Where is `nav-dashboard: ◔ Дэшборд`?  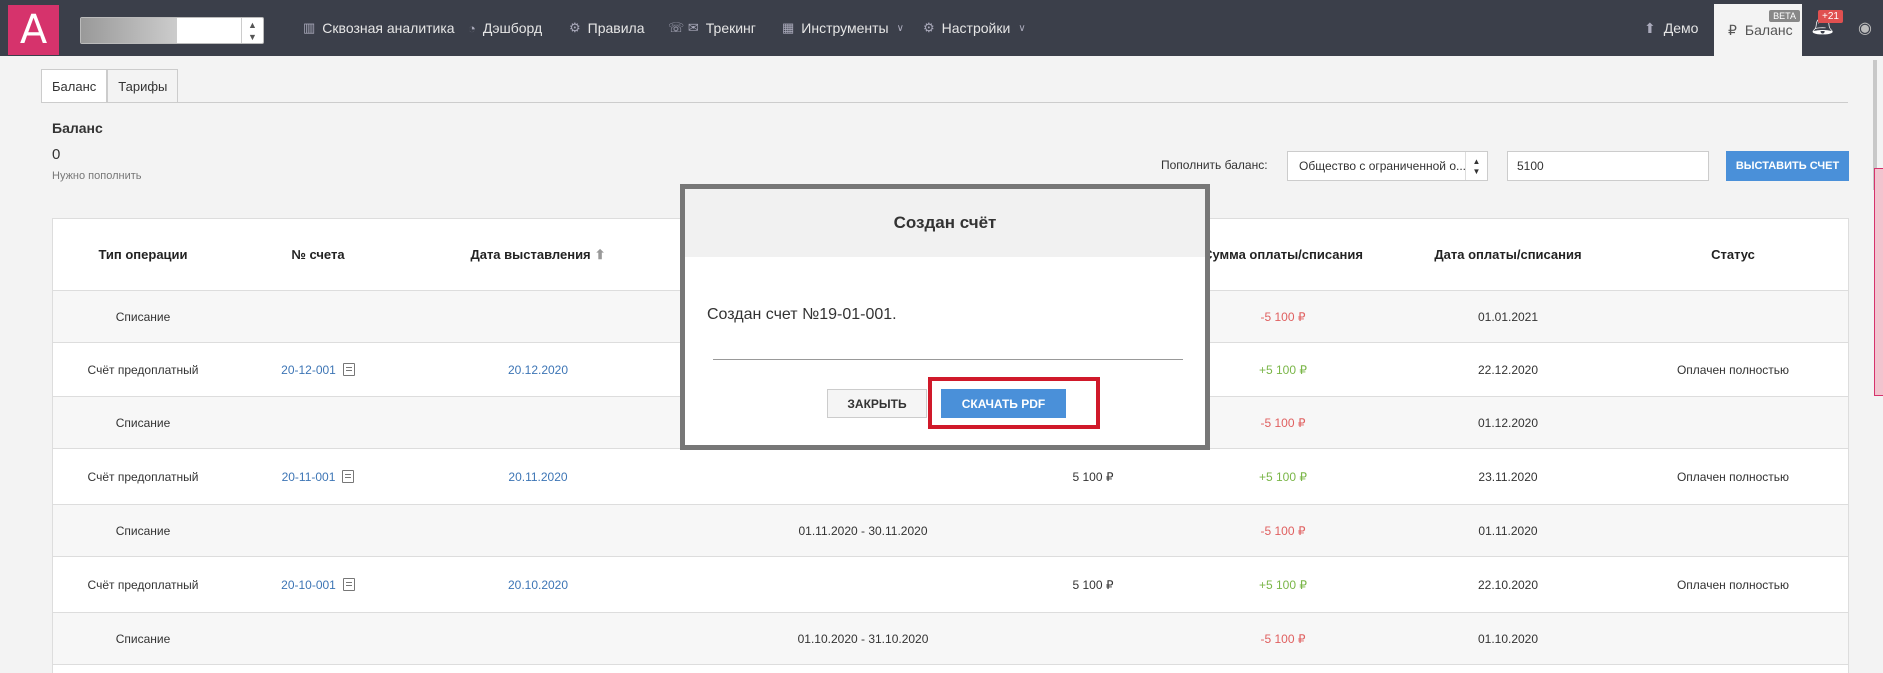
nav-dashboard: ◔ Дэшборд is located at coordinates (505, 28).